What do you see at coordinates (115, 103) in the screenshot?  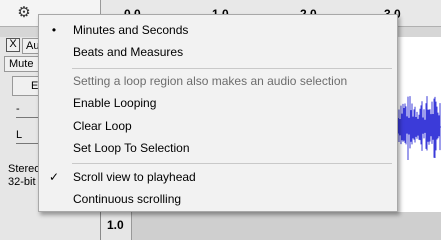 I see `menu-item-label: Enable Looping` at bounding box center [115, 103].